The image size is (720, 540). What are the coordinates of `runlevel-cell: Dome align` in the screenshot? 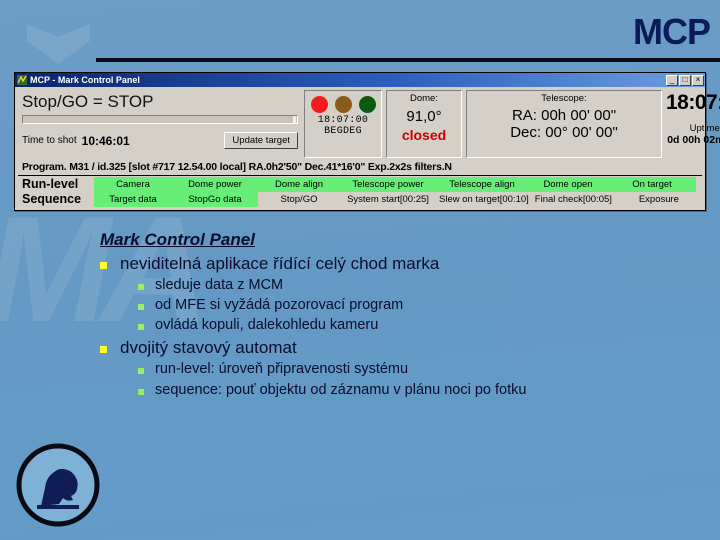 It's located at (299, 184).